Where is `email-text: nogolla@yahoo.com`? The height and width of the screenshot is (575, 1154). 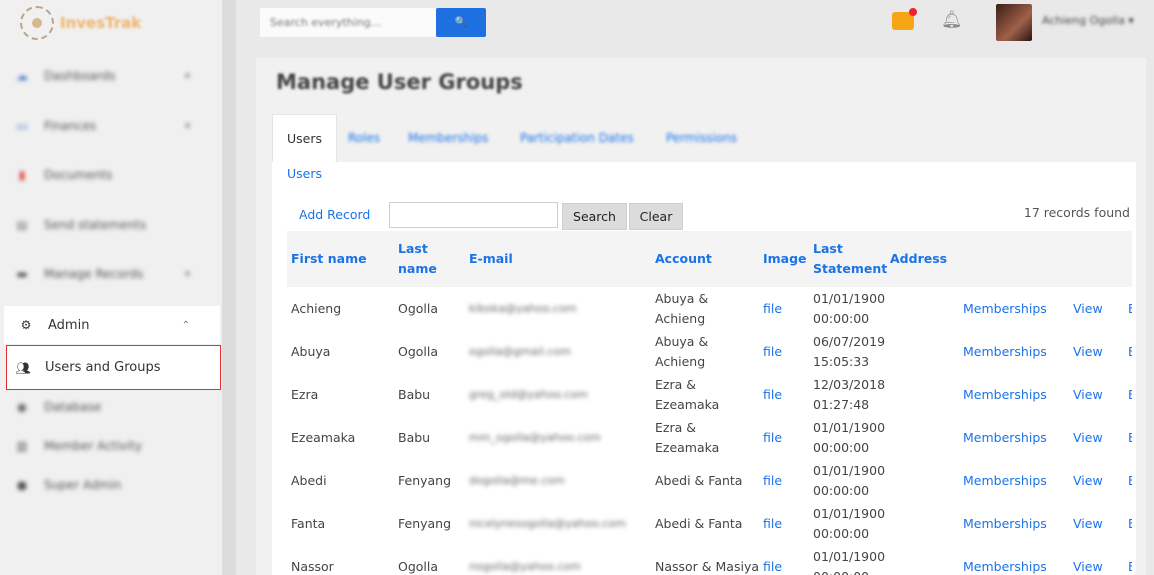 email-text: nogolla@yahoo.com is located at coordinates (525, 566).